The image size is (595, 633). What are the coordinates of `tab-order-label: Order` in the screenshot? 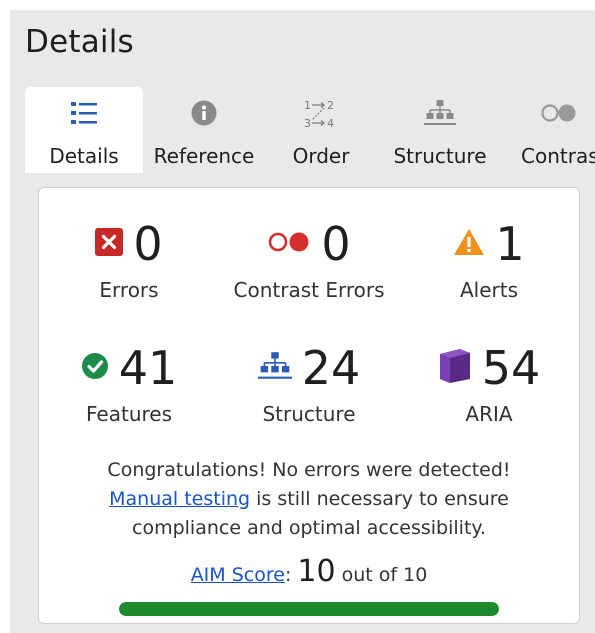 It's located at (321, 156).